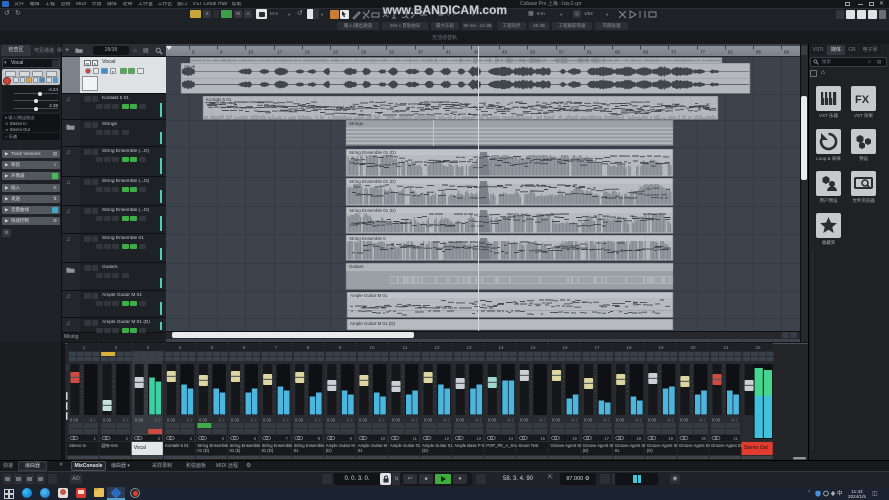 The height and width of the screenshot is (500, 889). What do you see at coordinates (528, 445) in the screenshot?
I see `svg-text: Snare Test` at bounding box center [528, 445].